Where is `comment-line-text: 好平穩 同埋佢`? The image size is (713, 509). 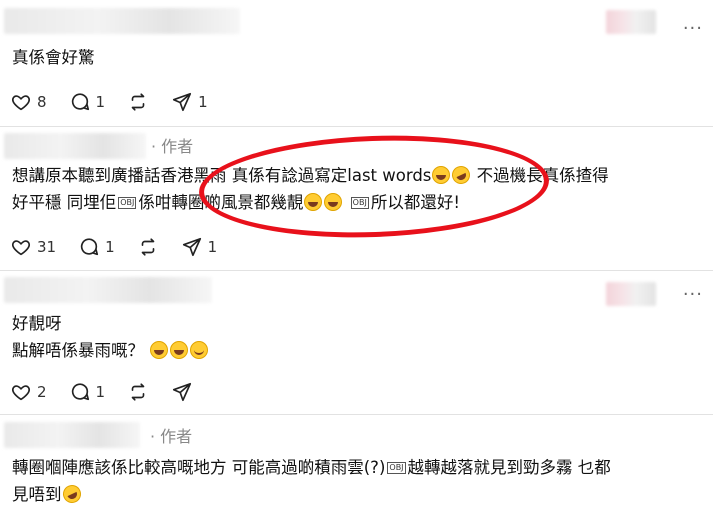 comment-line-text: 好平穩 同埋佢 is located at coordinates (64, 202).